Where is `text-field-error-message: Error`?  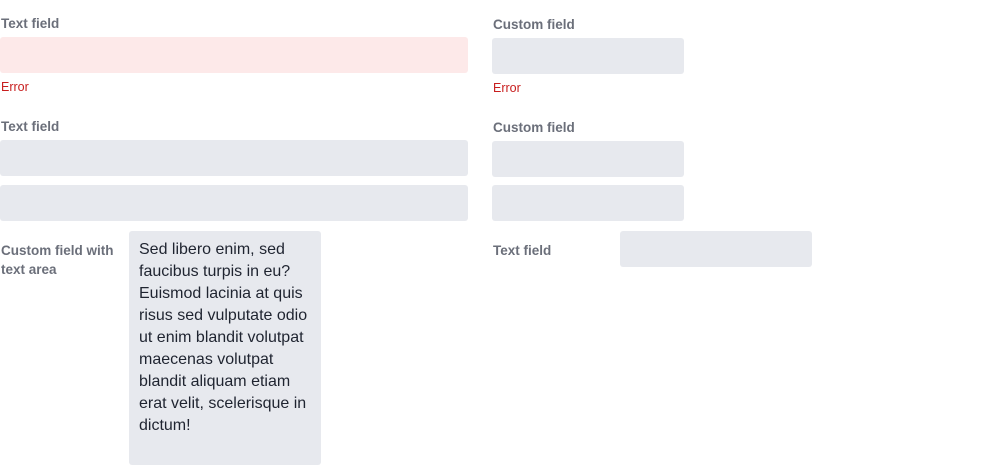 text-field-error-message: Error is located at coordinates (15, 87).